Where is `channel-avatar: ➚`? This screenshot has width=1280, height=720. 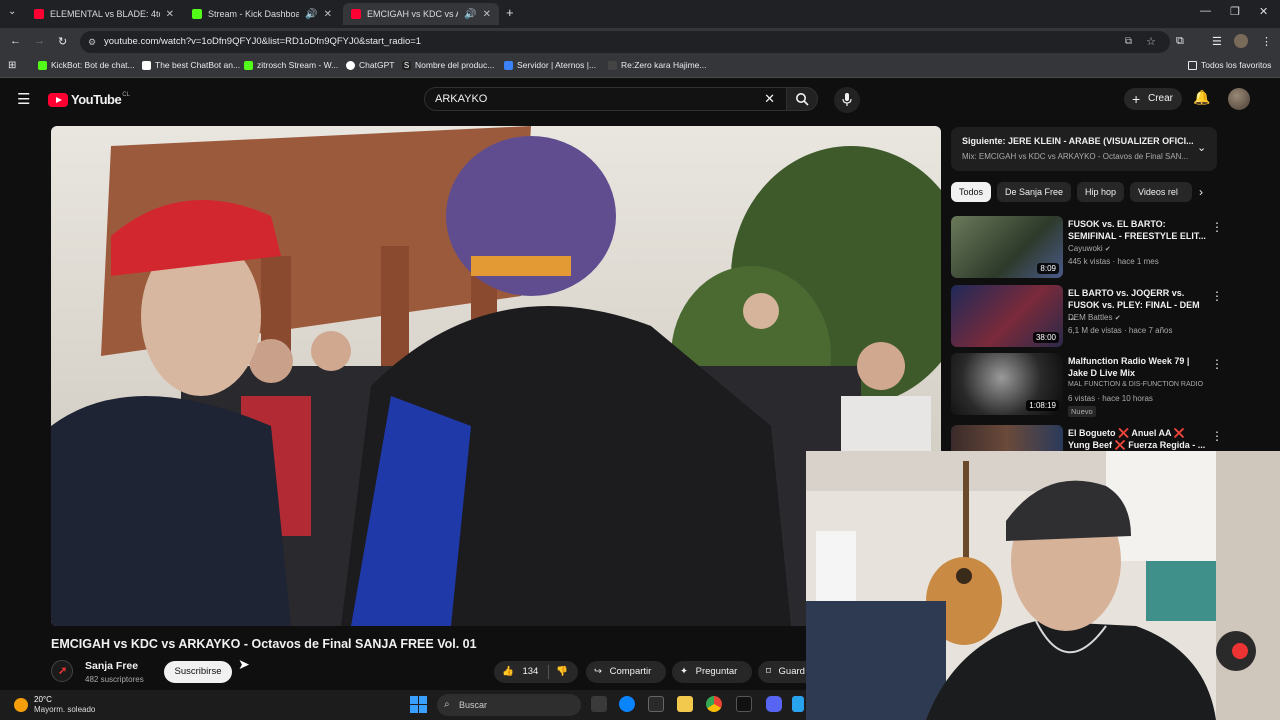
channel-avatar: ➚ is located at coordinates (62, 671).